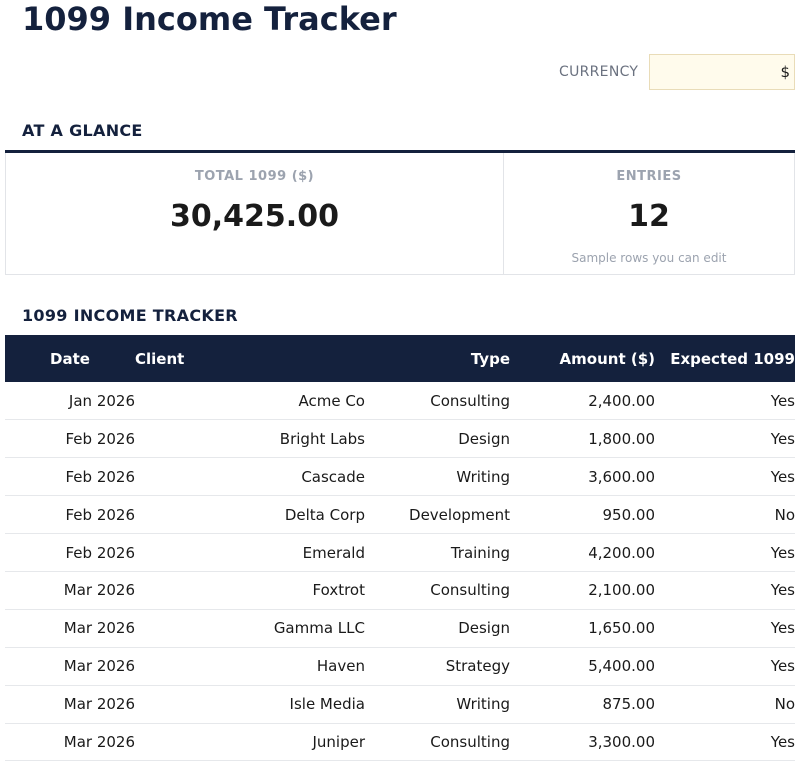 Image resolution: width=800 pixels, height=766 pixels. Describe the element at coordinates (582, 742) in the screenshot. I see `cell-amount: 3,300.00` at that location.